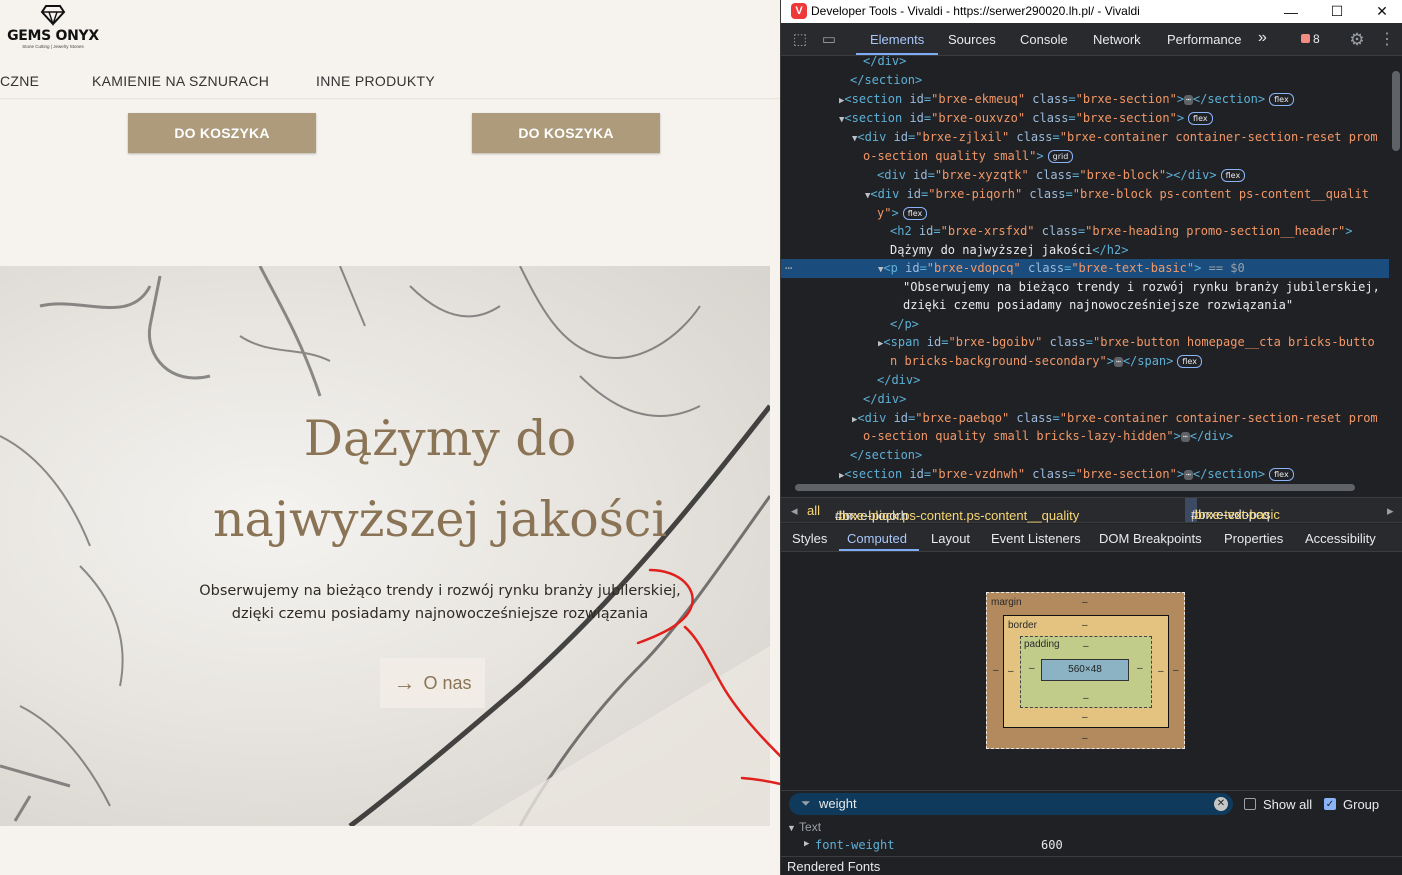 This screenshot has width=1402, height=875. What do you see at coordinates (390, 99) in the screenshot?
I see `header-divider` at bounding box center [390, 99].